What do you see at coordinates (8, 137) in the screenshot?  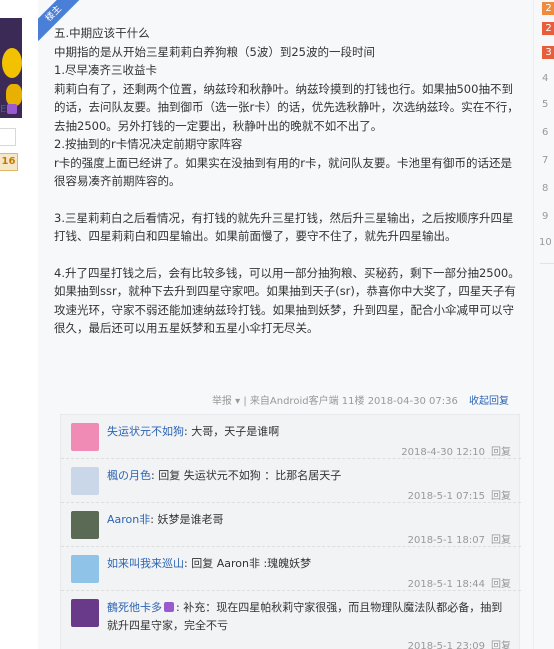 I see `author-info-box` at bounding box center [8, 137].